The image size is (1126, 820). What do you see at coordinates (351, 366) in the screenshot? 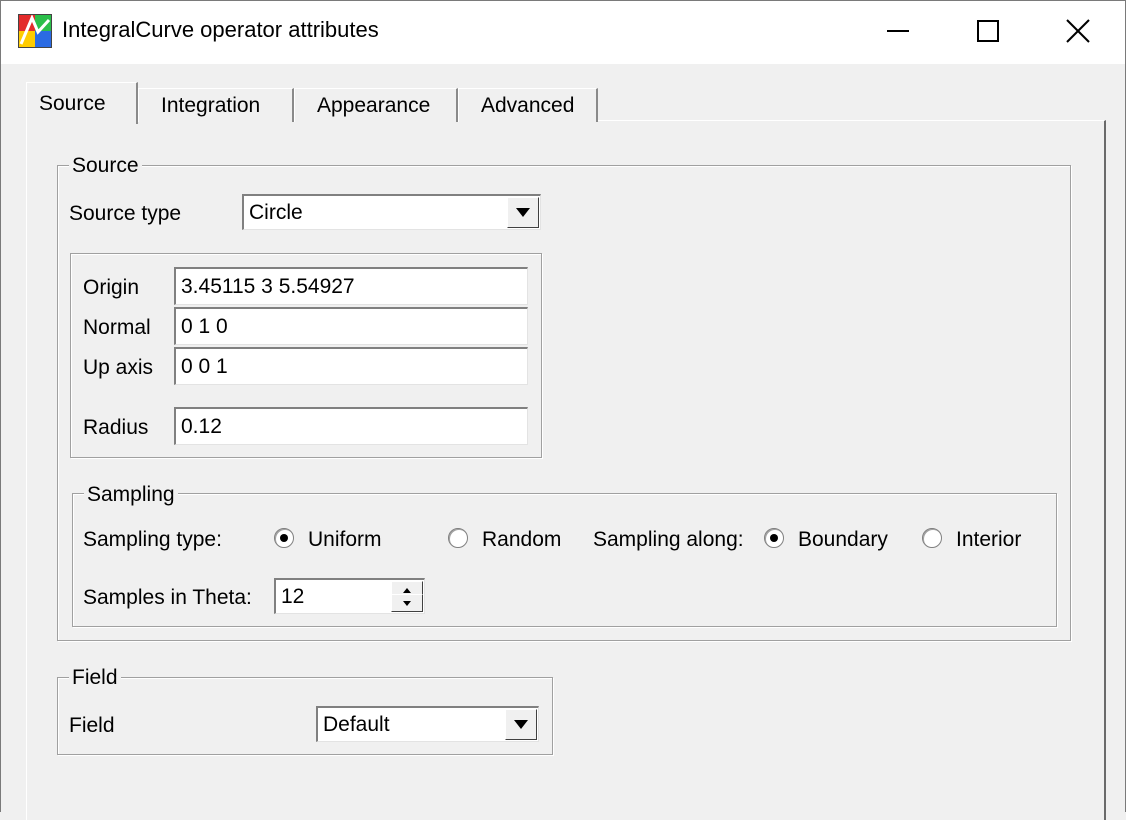
I see `up-axis-input: 0 0 1` at bounding box center [351, 366].